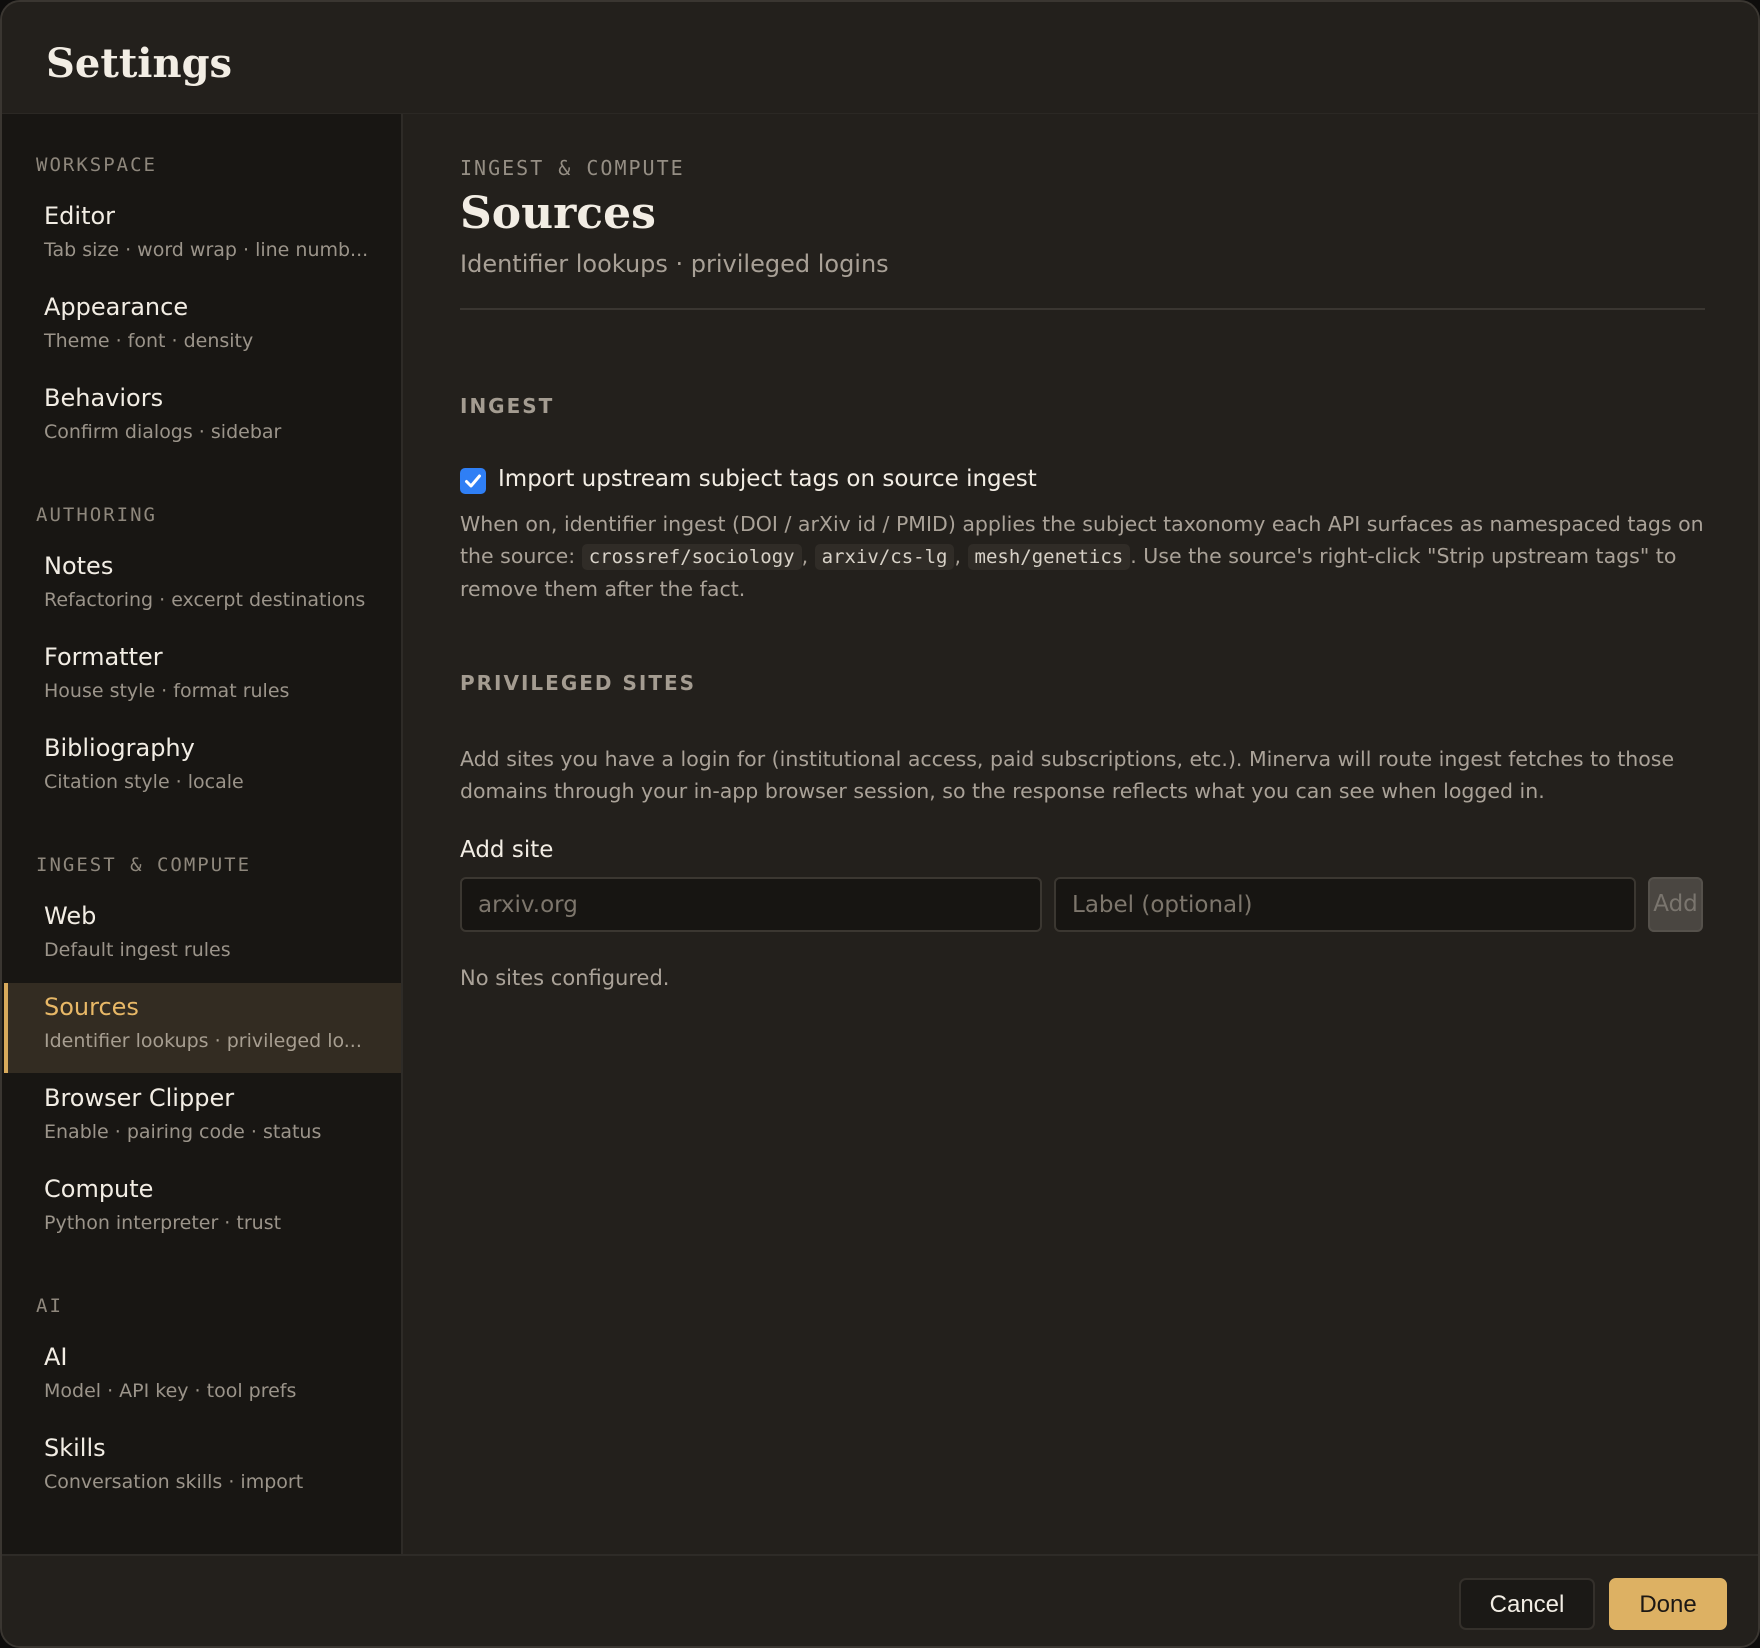 The image size is (1760, 1648). Describe the element at coordinates (49, 1306) in the screenshot. I see `group-label-ai: AI` at that location.